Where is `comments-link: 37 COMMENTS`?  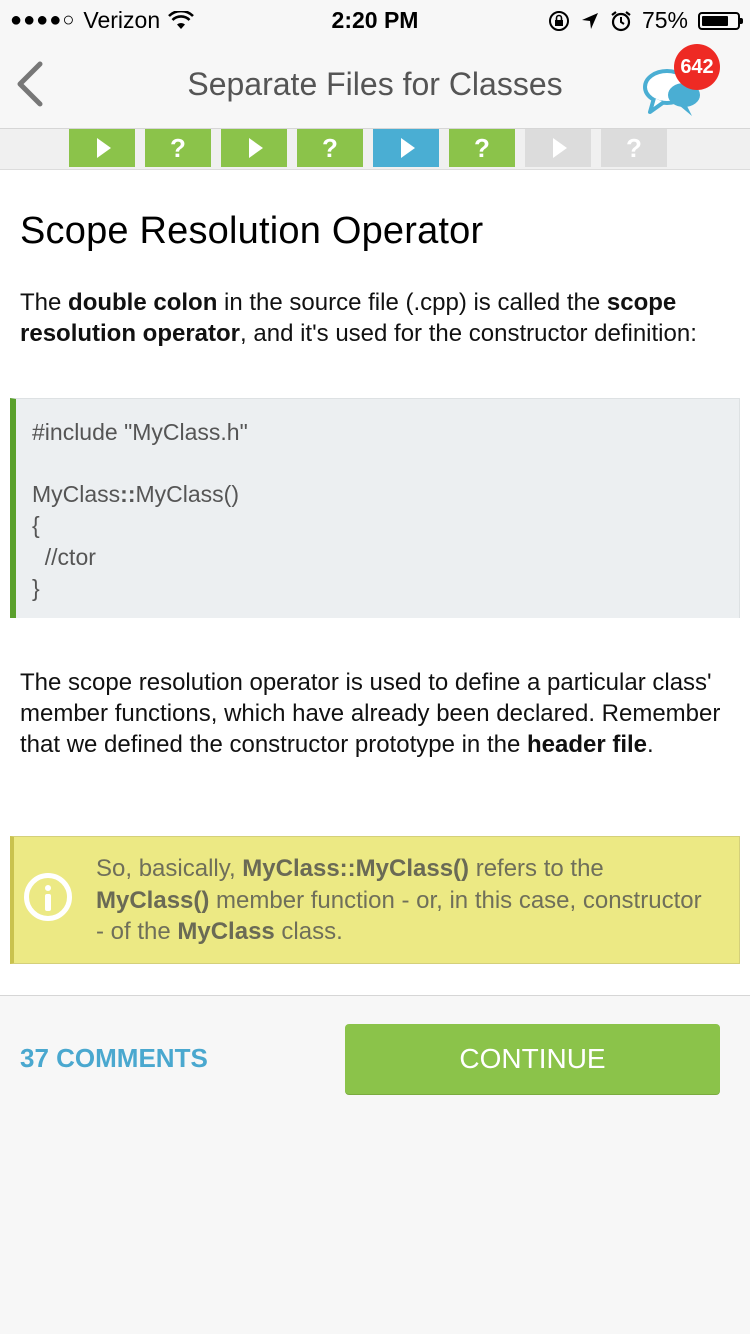 comments-link: 37 COMMENTS is located at coordinates (114, 1058).